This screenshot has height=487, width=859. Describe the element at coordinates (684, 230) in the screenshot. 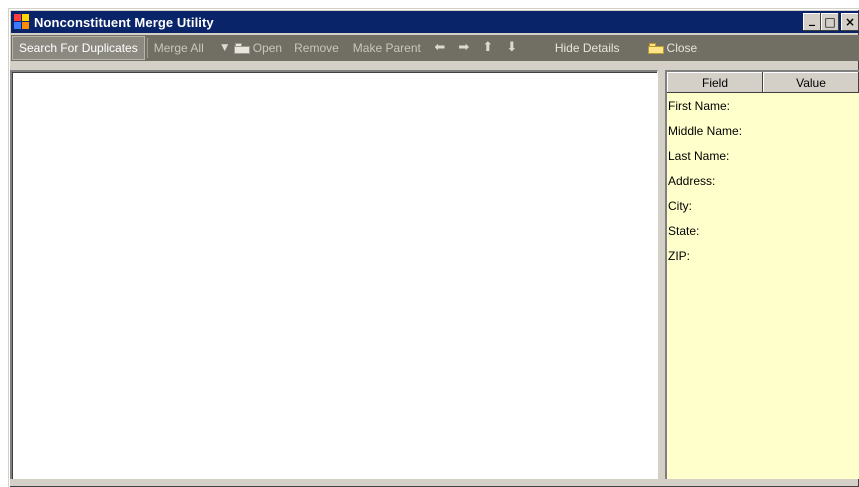

I see `field-label: State:` at that location.